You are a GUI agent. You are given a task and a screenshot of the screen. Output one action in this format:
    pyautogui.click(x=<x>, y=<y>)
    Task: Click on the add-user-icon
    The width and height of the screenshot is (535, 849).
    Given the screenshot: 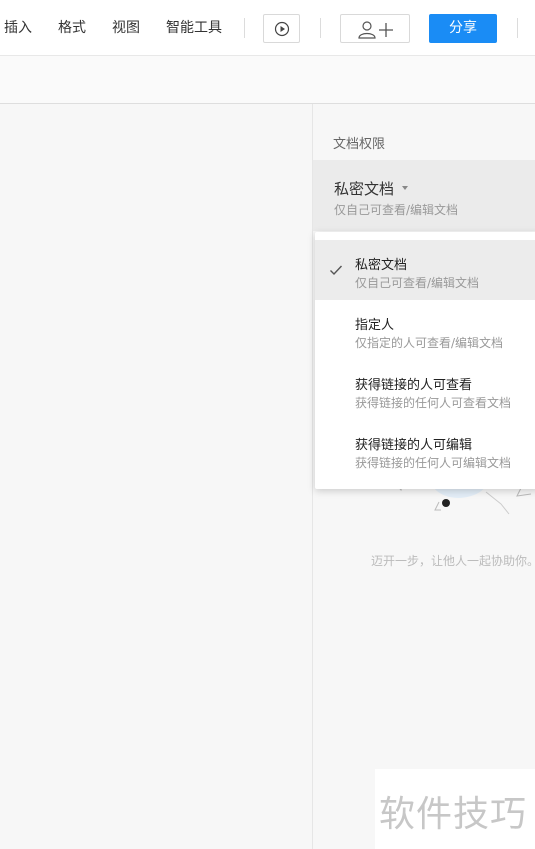 What is the action you would take?
    pyautogui.click(x=375, y=30)
    